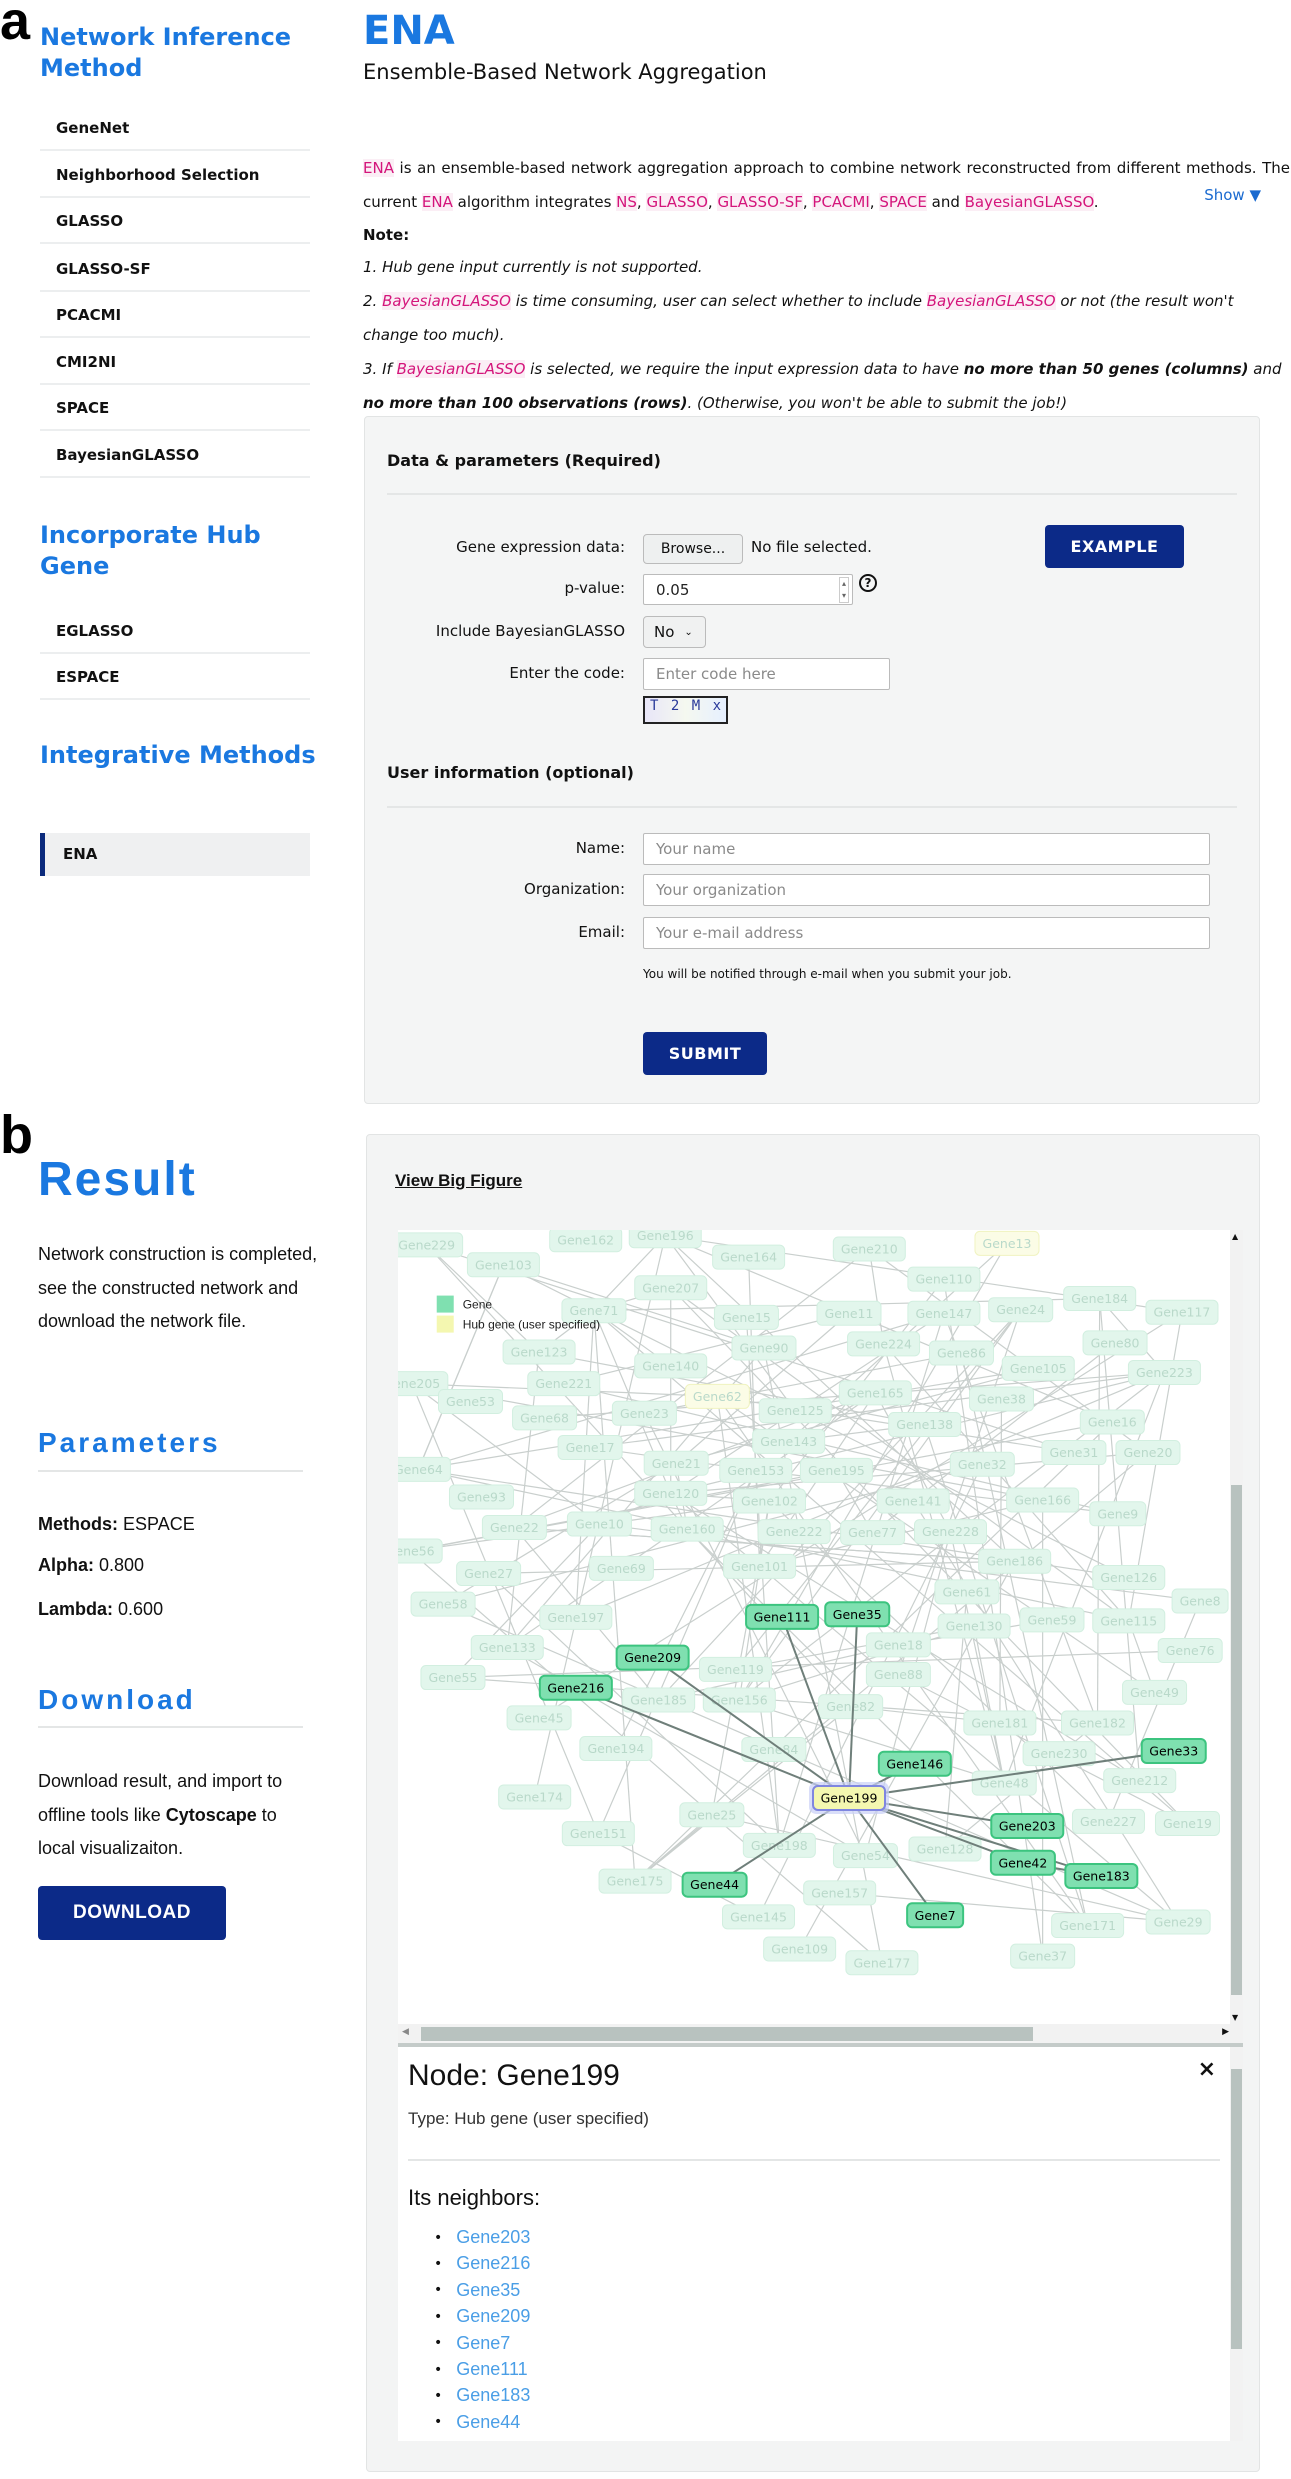 The height and width of the screenshot is (2479, 1291). What do you see at coordinates (673, 589) in the screenshot?
I see `pvalue-value: 0.05` at bounding box center [673, 589].